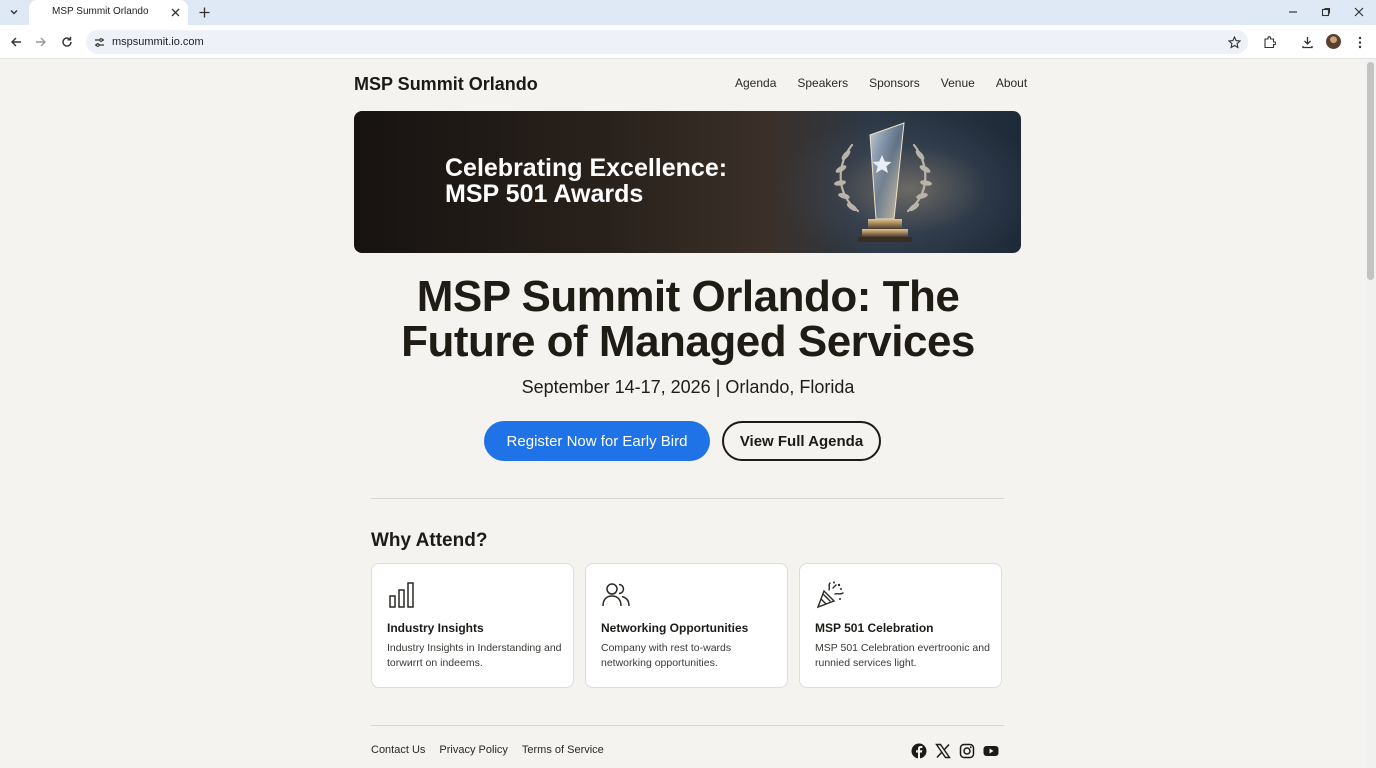  Describe the element at coordinates (563, 750) in the screenshot. I see `footer-link-terms: Terms of Service` at that location.